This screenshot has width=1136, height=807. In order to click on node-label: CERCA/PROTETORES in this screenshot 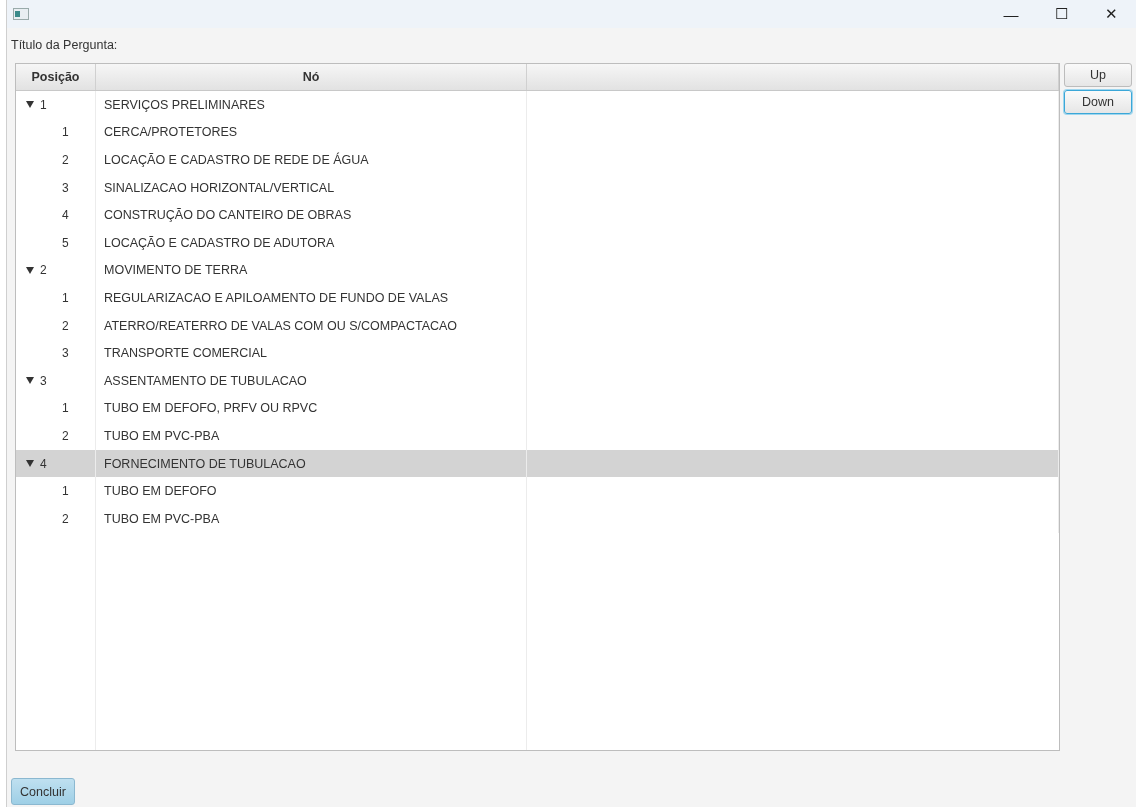, I will do `click(171, 132)`.